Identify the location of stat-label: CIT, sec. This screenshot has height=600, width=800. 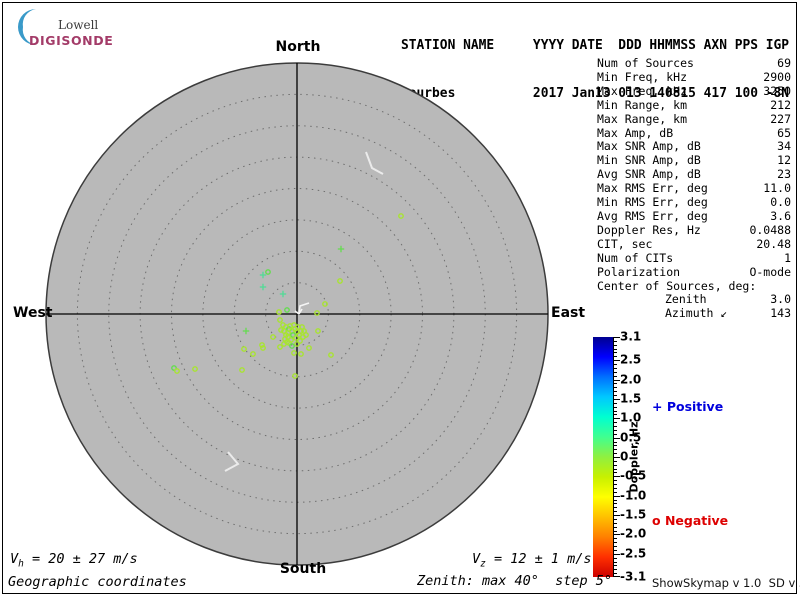
(625, 243).